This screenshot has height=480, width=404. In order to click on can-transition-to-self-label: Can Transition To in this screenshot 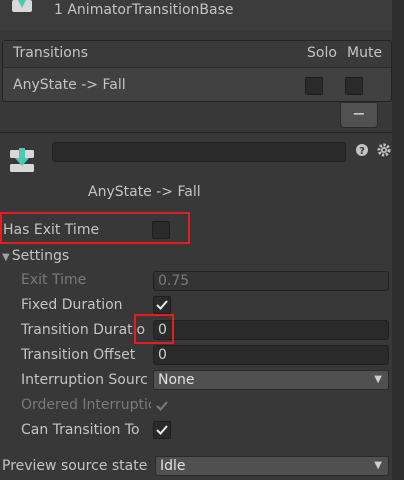, I will do `click(80, 430)`.